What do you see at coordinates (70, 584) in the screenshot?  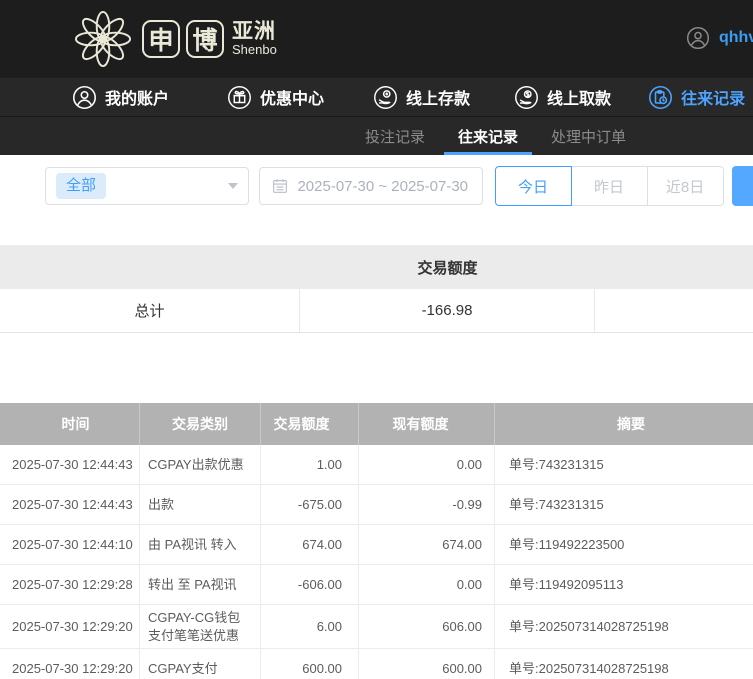 I see `cell-time: 2025-07-30 12:29:28` at bounding box center [70, 584].